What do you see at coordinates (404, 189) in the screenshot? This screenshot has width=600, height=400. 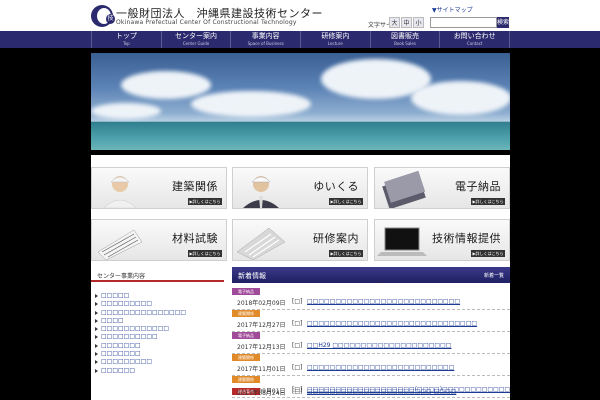 I see `notebook-icon` at bounding box center [404, 189].